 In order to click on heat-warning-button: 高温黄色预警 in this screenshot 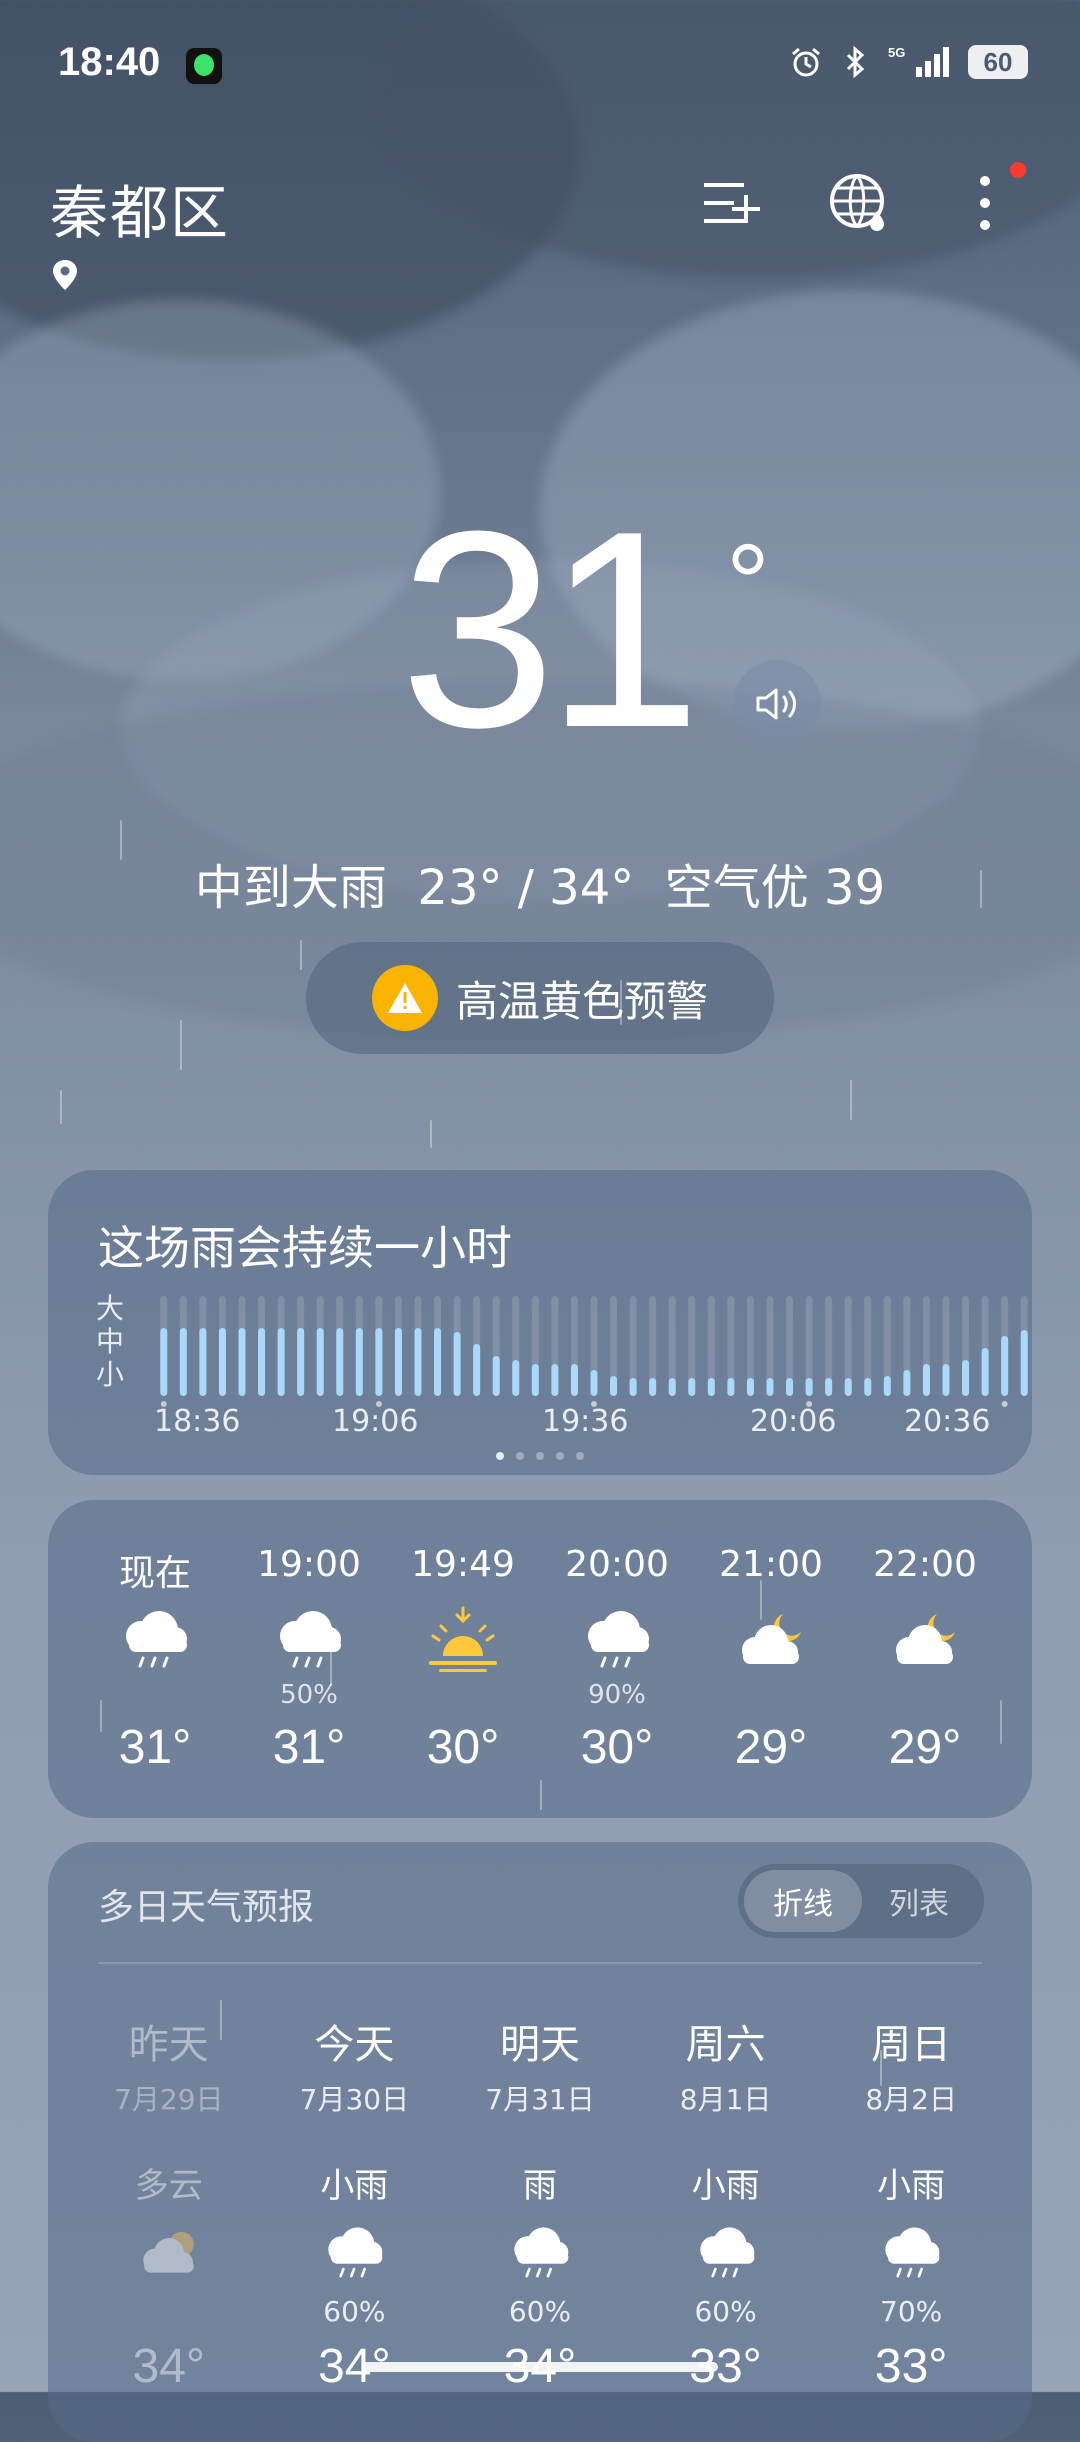, I will do `click(540, 998)`.